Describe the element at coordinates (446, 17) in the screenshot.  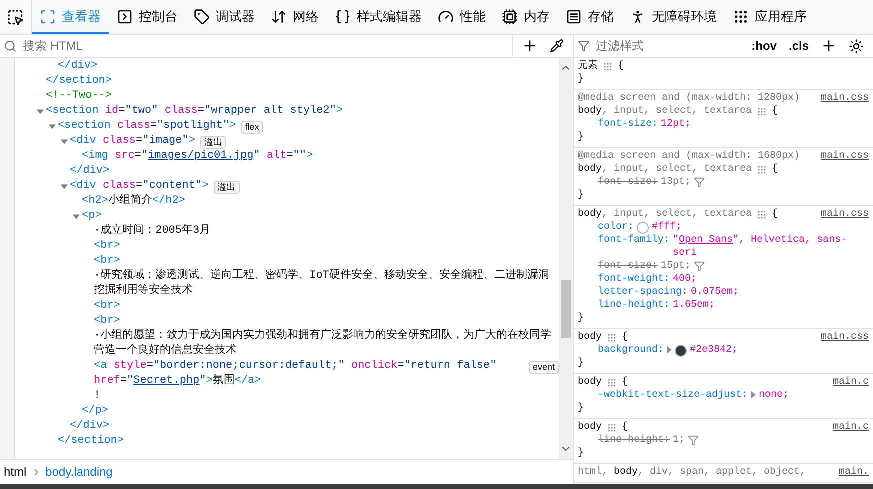
I see `gauge-icon` at that location.